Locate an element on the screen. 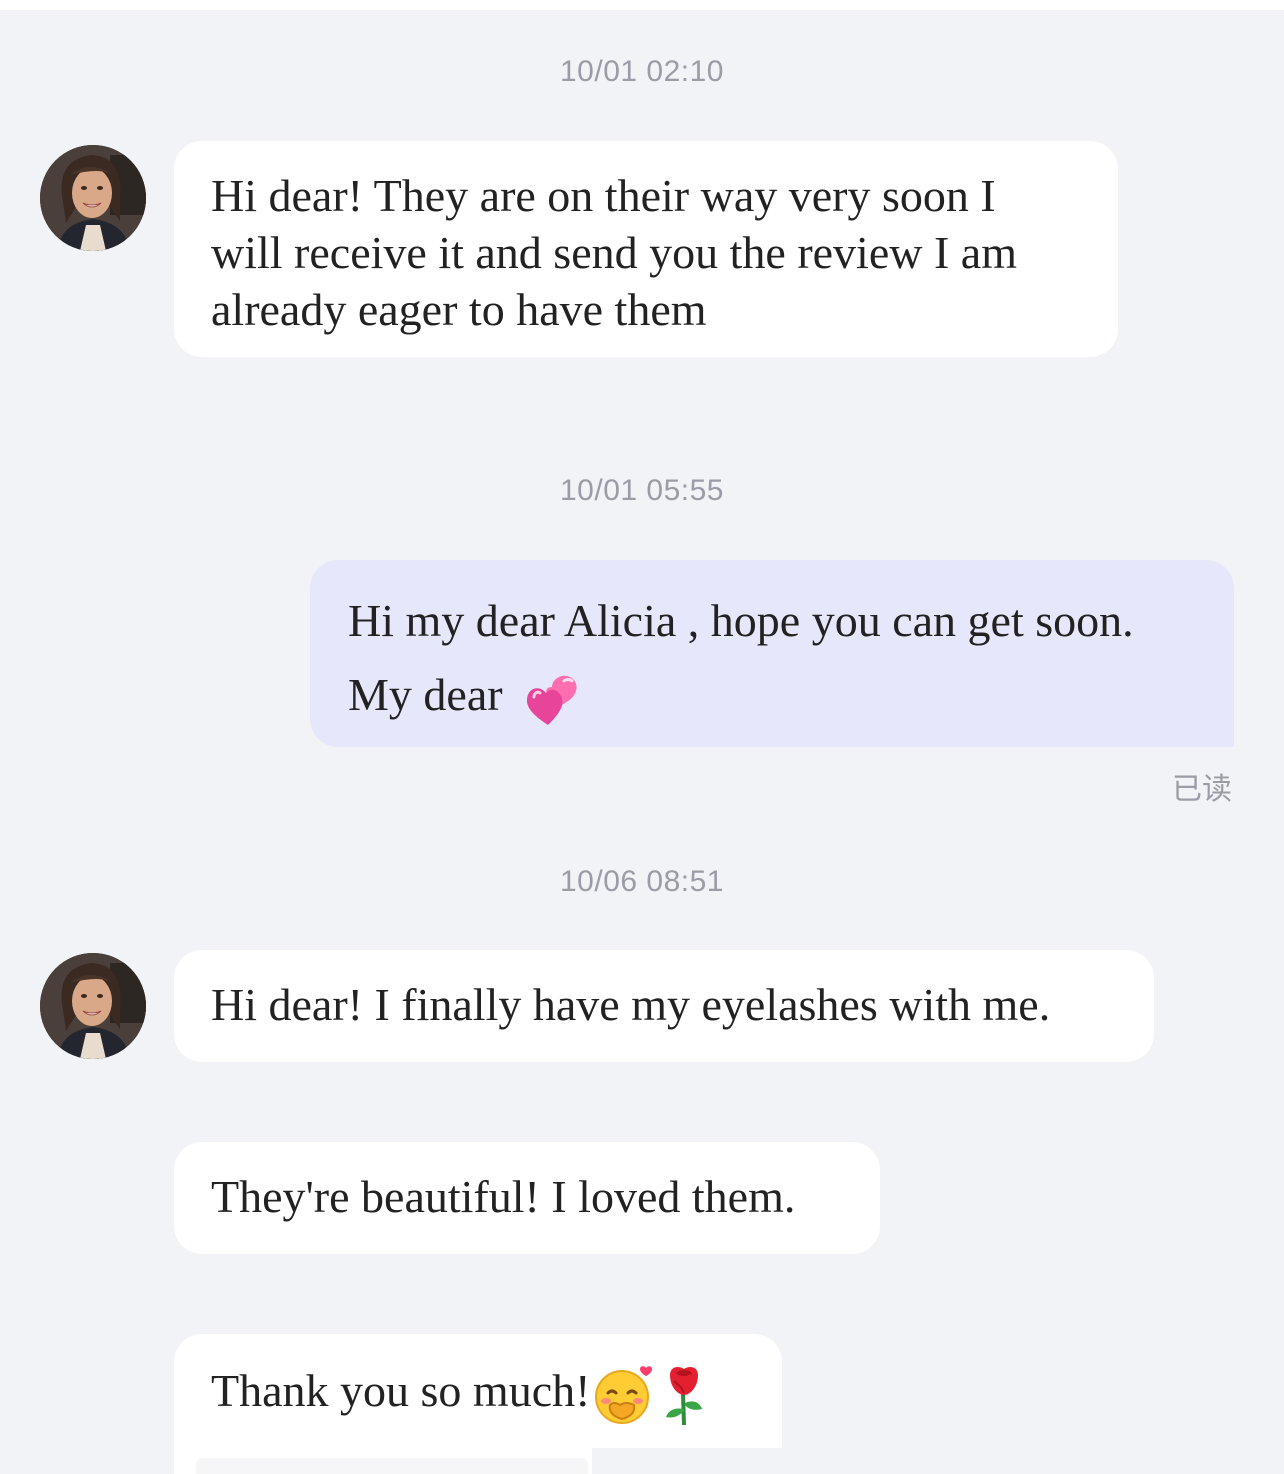 The height and width of the screenshot is (1474, 1284). message-line-with-emoji: Thank you so much! is located at coordinates (478, 1394).